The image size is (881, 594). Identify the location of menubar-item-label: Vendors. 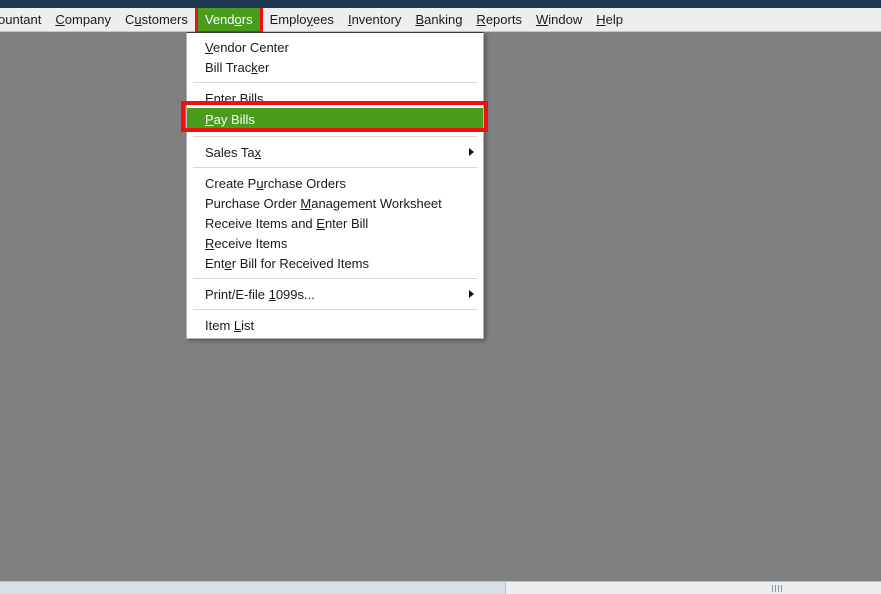
(228, 19).